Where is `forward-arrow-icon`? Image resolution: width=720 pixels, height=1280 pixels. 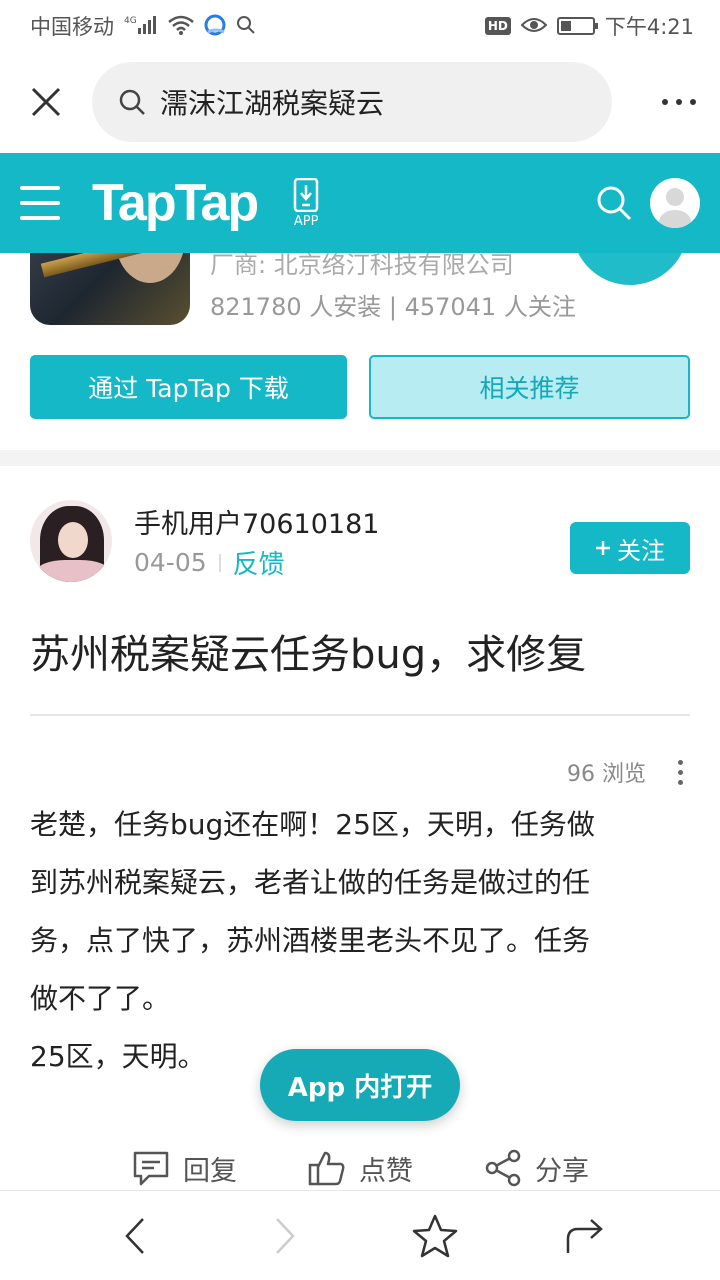
forward-arrow-icon is located at coordinates (584, 1235).